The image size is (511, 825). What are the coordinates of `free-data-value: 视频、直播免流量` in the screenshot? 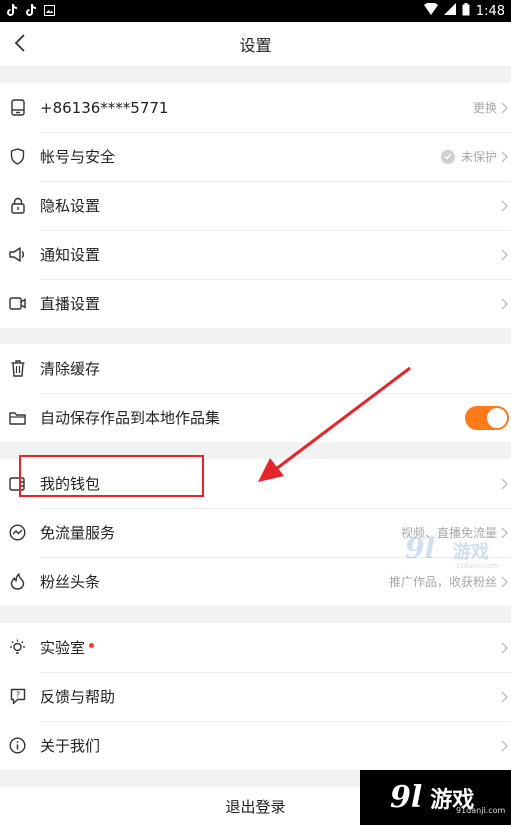 It's located at (448, 533).